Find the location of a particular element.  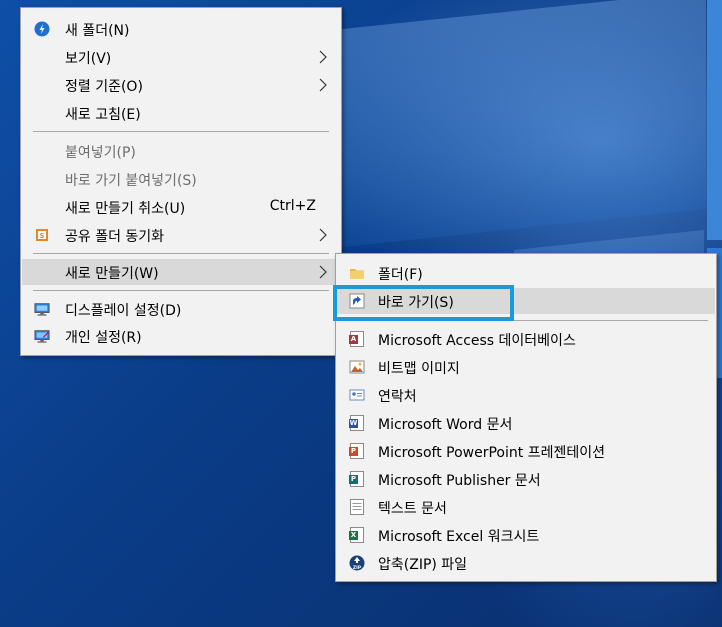

menu-item-label: 보기(V) is located at coordinates (88, 59).